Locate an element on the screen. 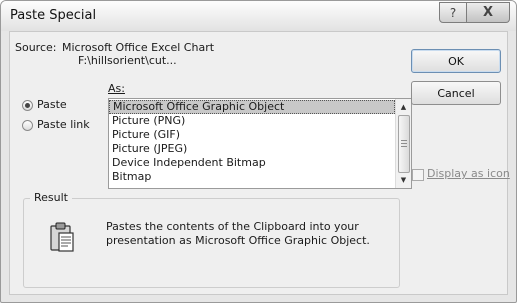  scroll-thumb is located at coordinates (404, 144).